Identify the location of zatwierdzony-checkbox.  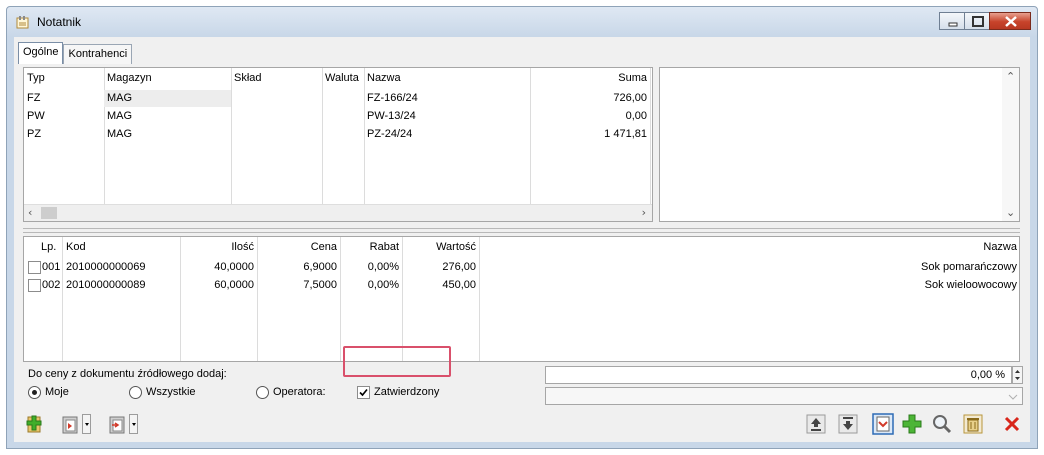
(363, 392).